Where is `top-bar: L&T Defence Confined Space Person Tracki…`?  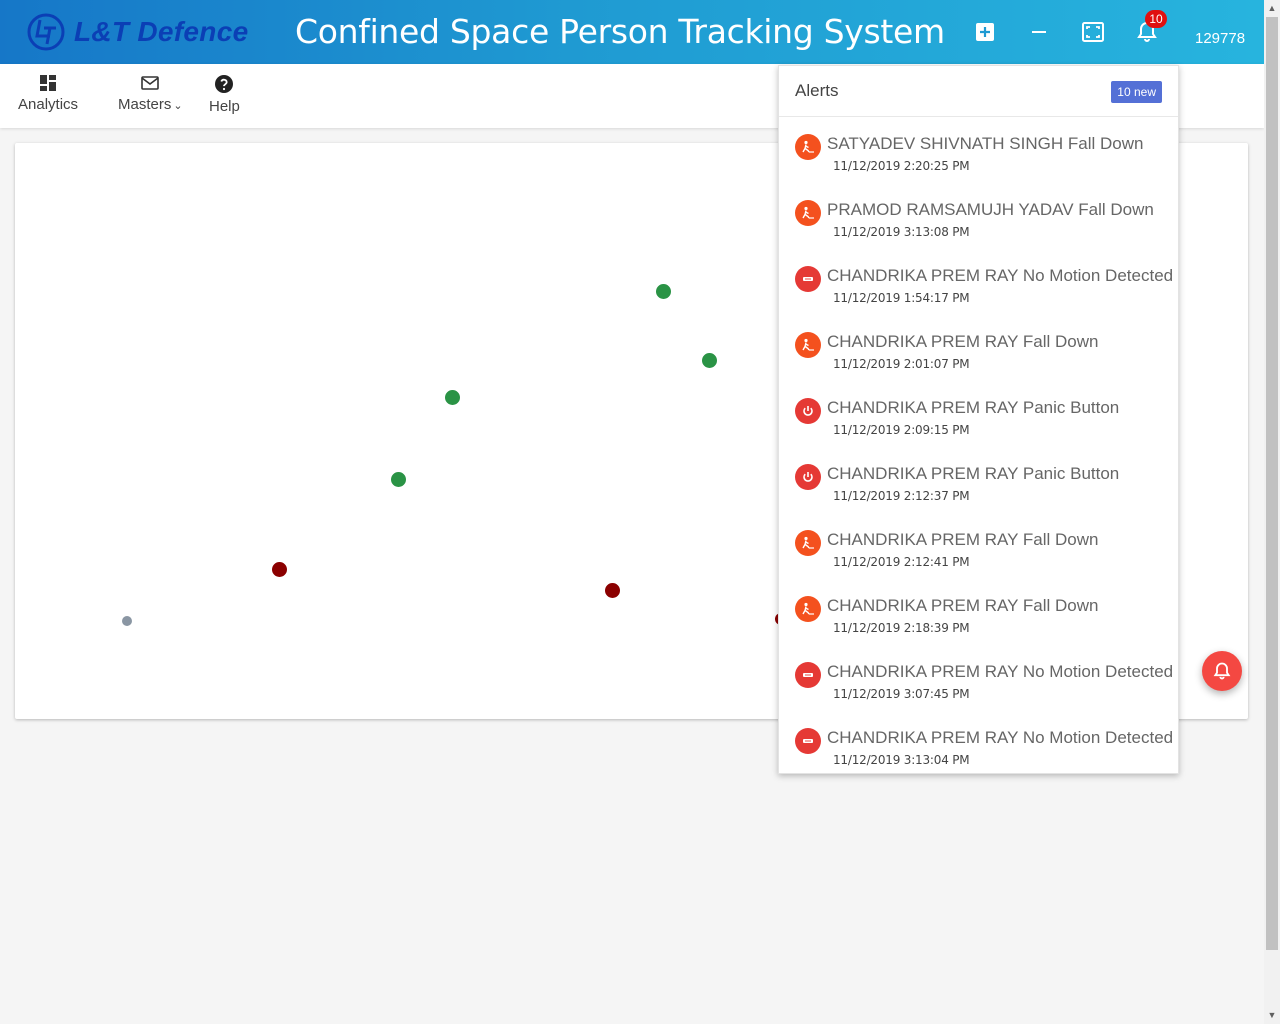
top-bar: L&T Defence Confined Space Person Tracki… is located at coordinates (632, 32).